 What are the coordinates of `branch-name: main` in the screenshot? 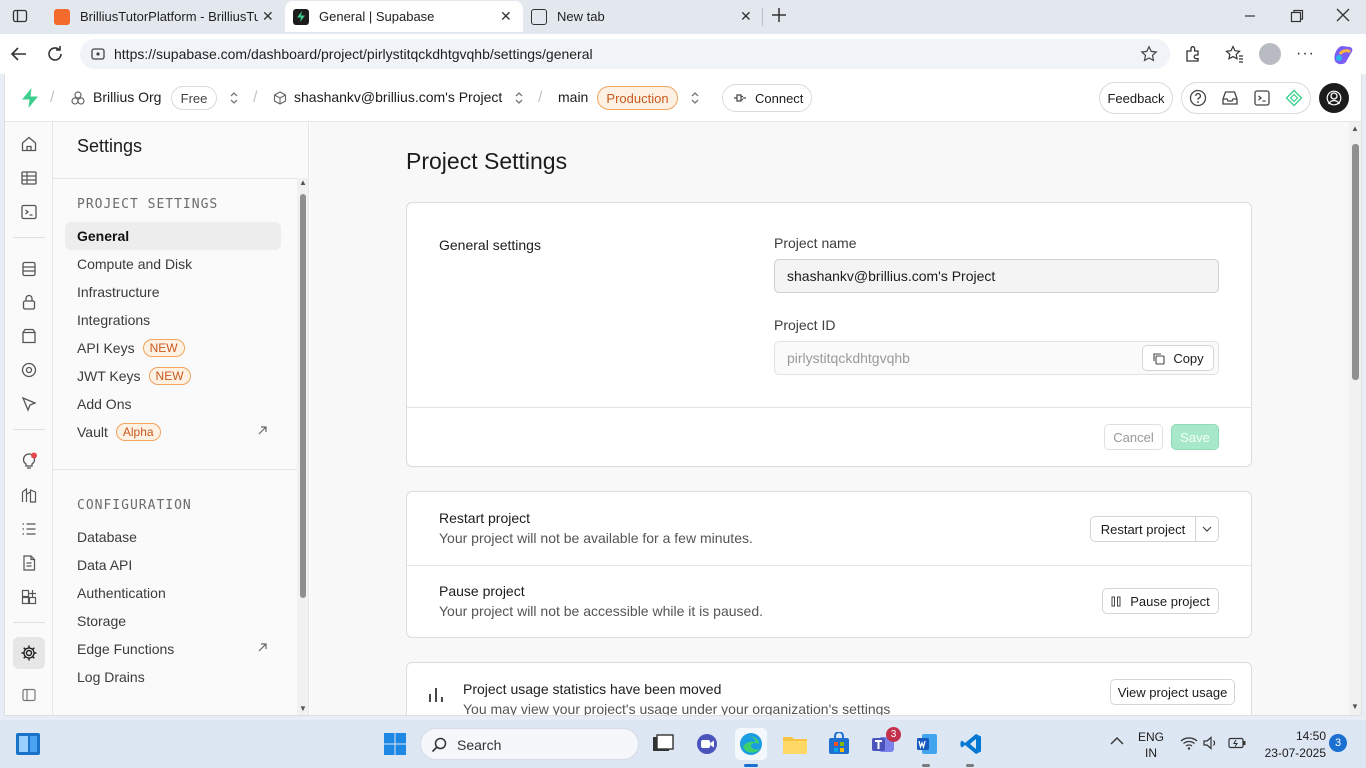 It's located at (573, 97).